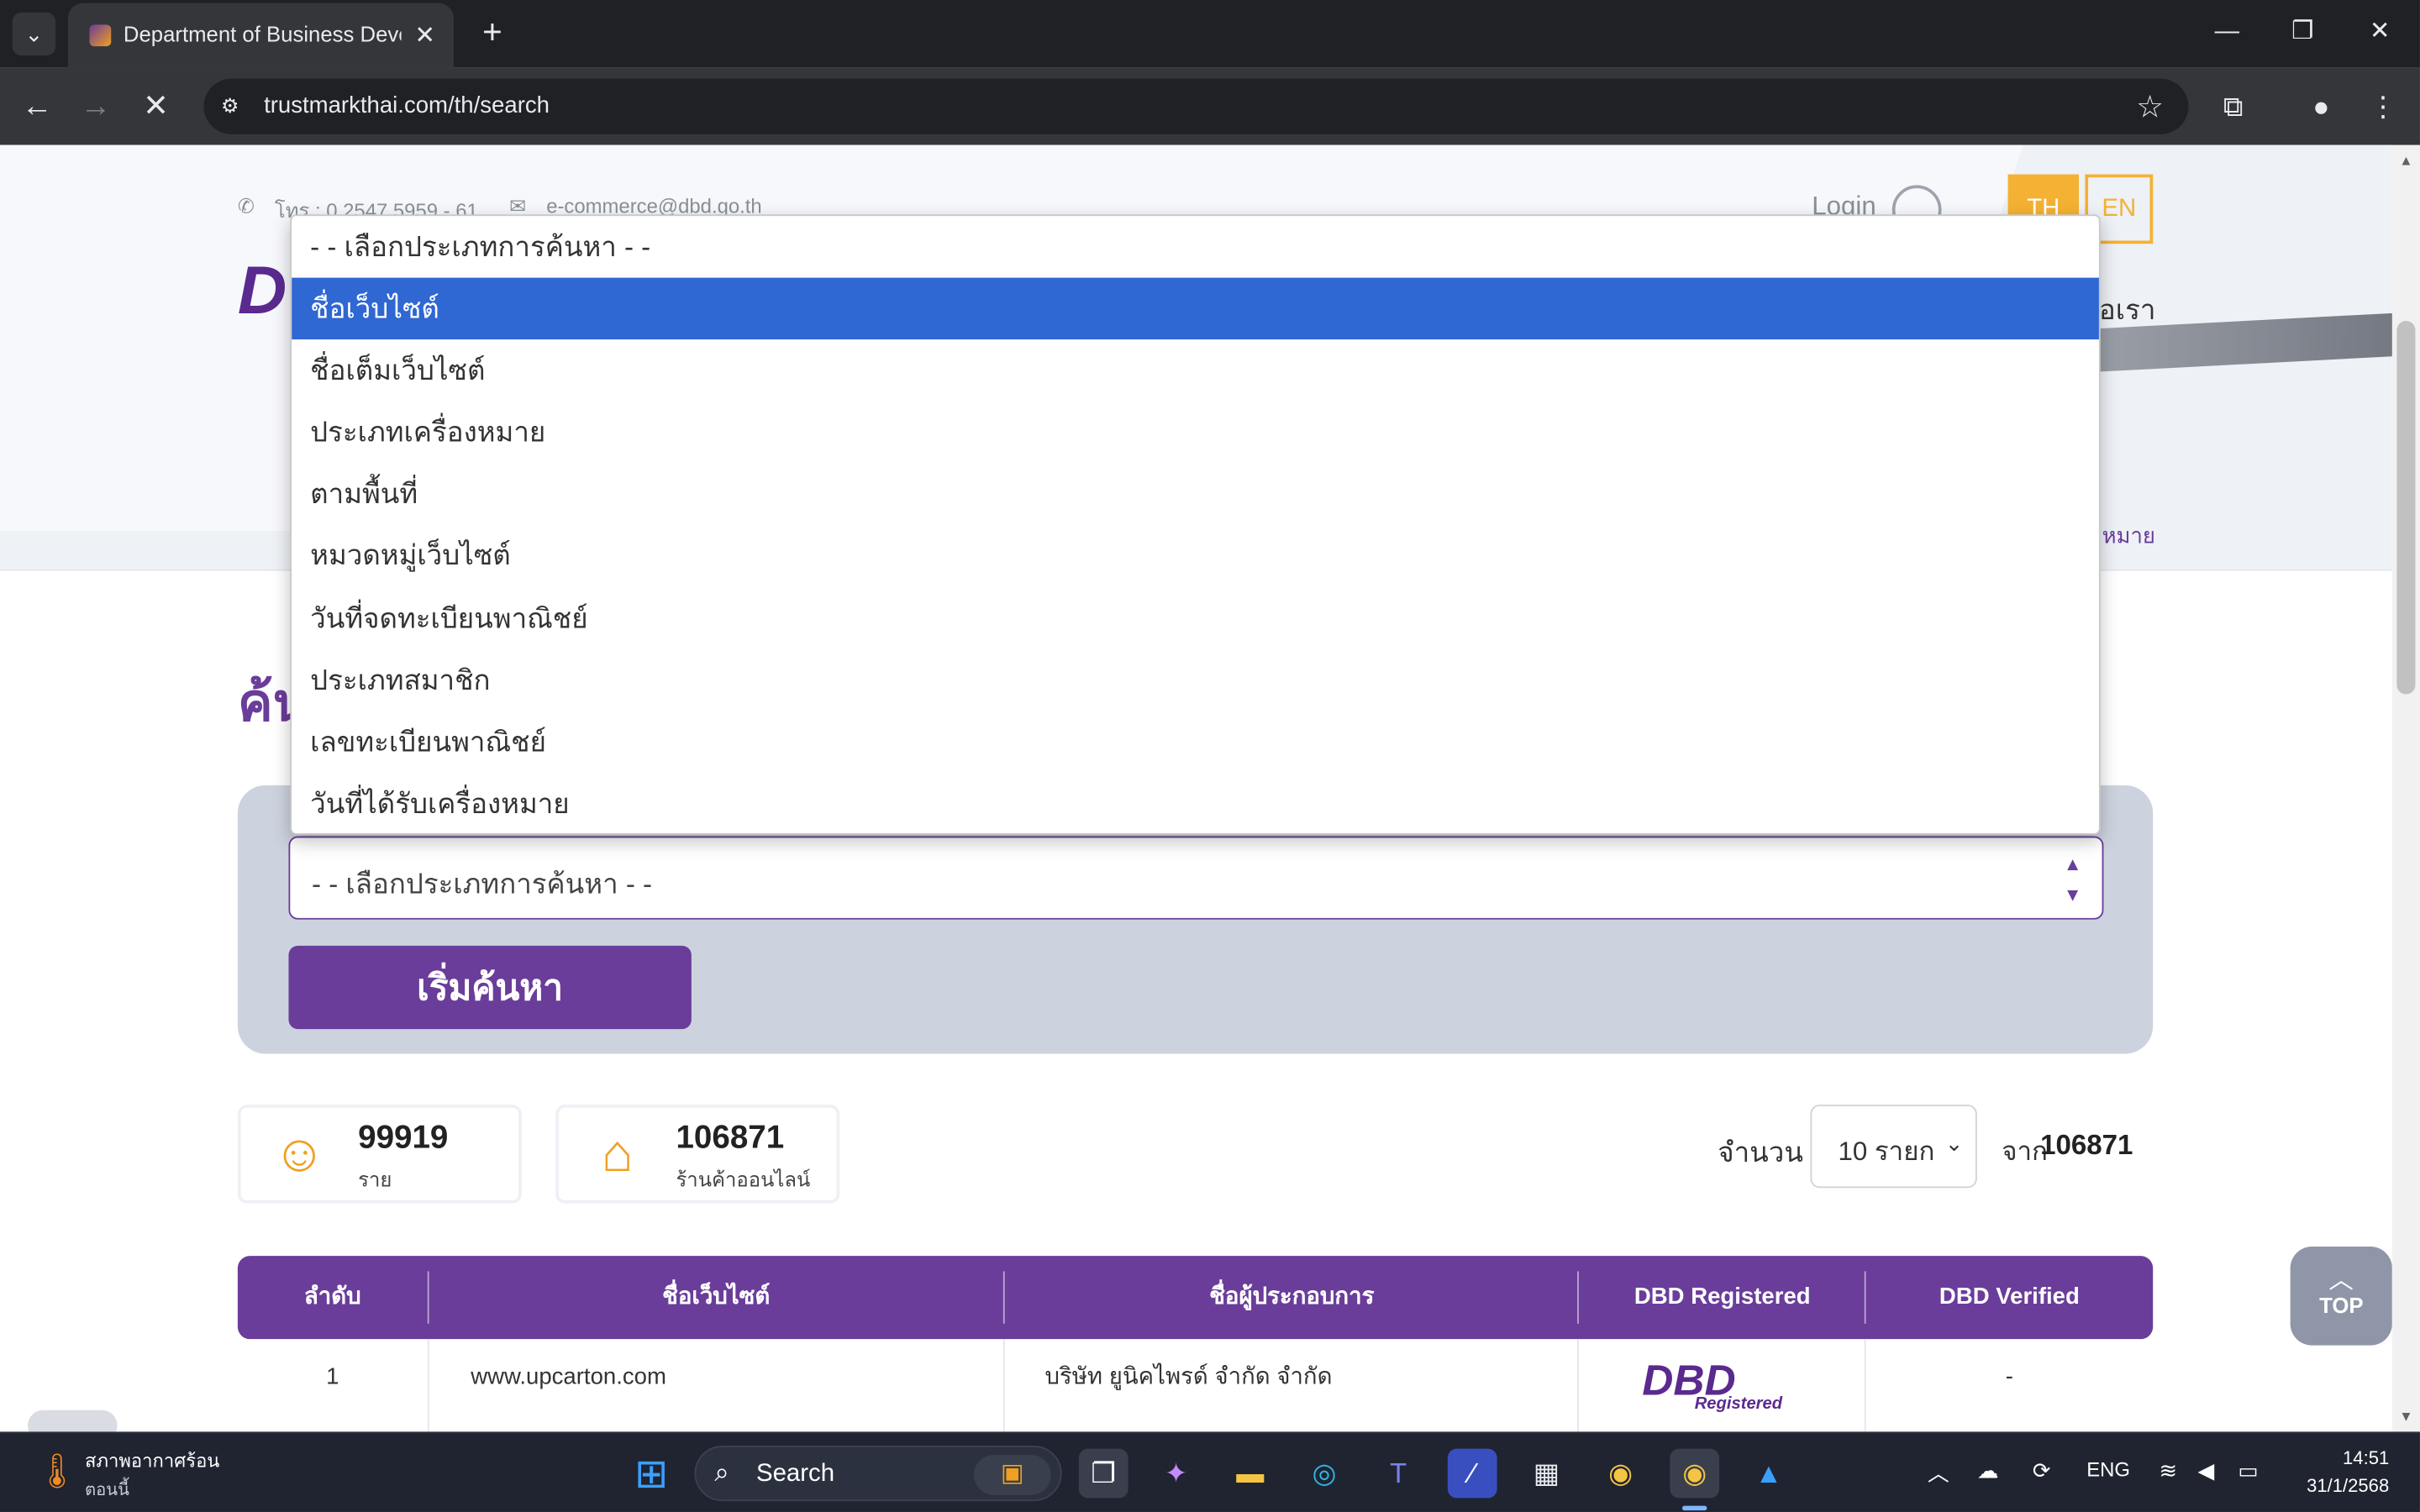  I want to click on dropdown-option: ประเภทเครื่องหมาย, so click(1195, 432).